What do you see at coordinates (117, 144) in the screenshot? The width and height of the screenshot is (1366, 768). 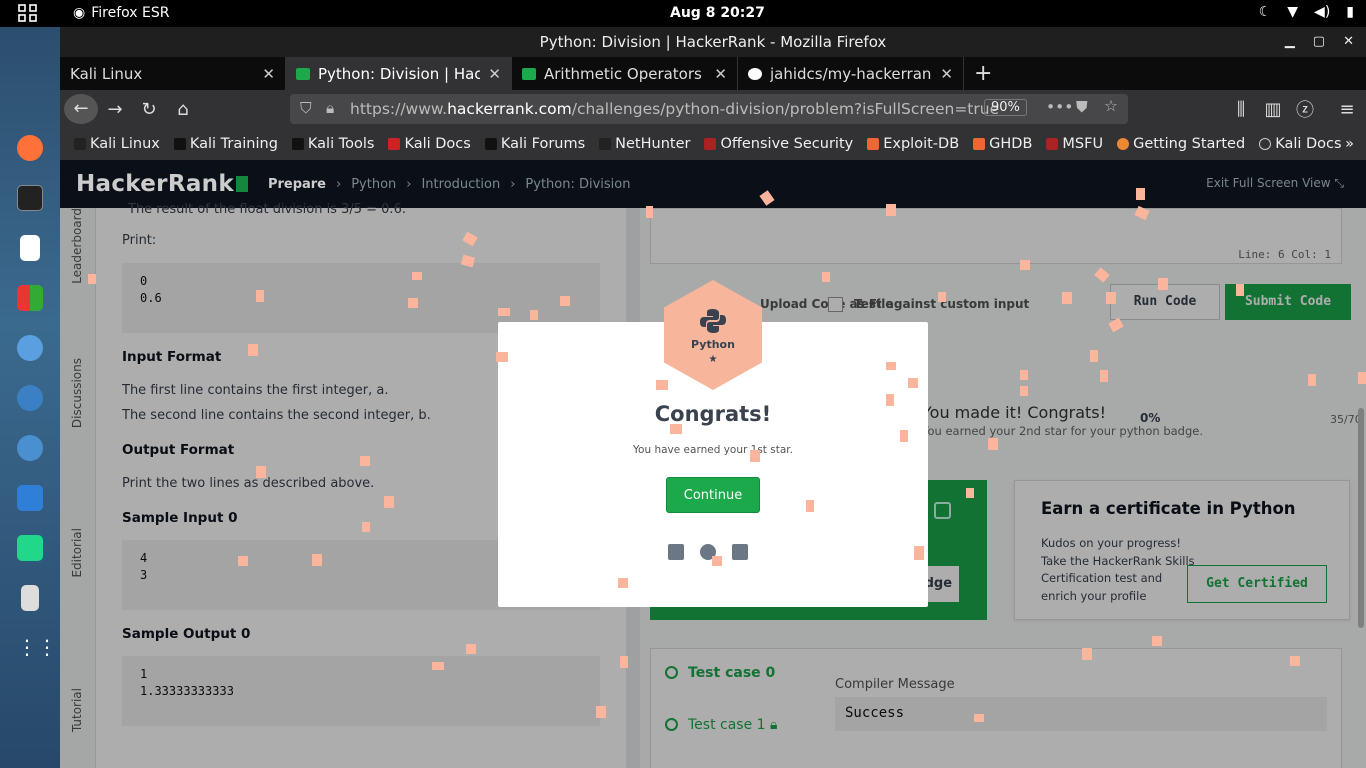 I see `bookmark-kali-linux: Kali Linux` at bounding box center [117, 144].